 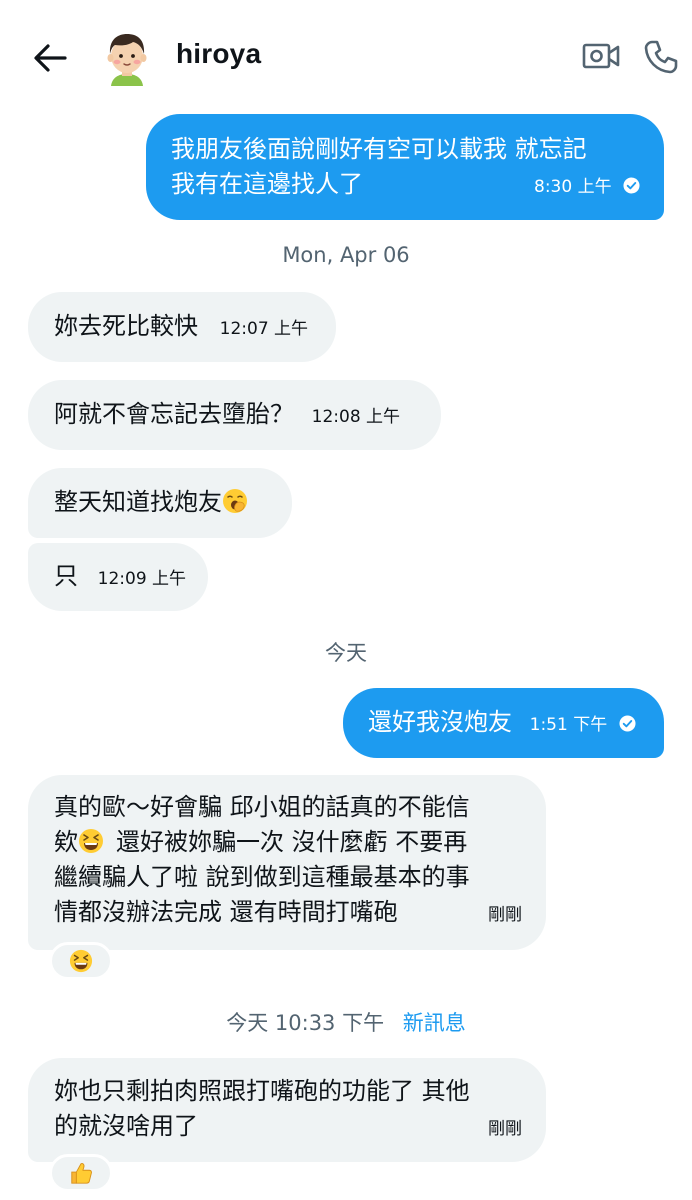 I want to click on incoming-message: 整天知道找炮友, so click(x=160, y=503).